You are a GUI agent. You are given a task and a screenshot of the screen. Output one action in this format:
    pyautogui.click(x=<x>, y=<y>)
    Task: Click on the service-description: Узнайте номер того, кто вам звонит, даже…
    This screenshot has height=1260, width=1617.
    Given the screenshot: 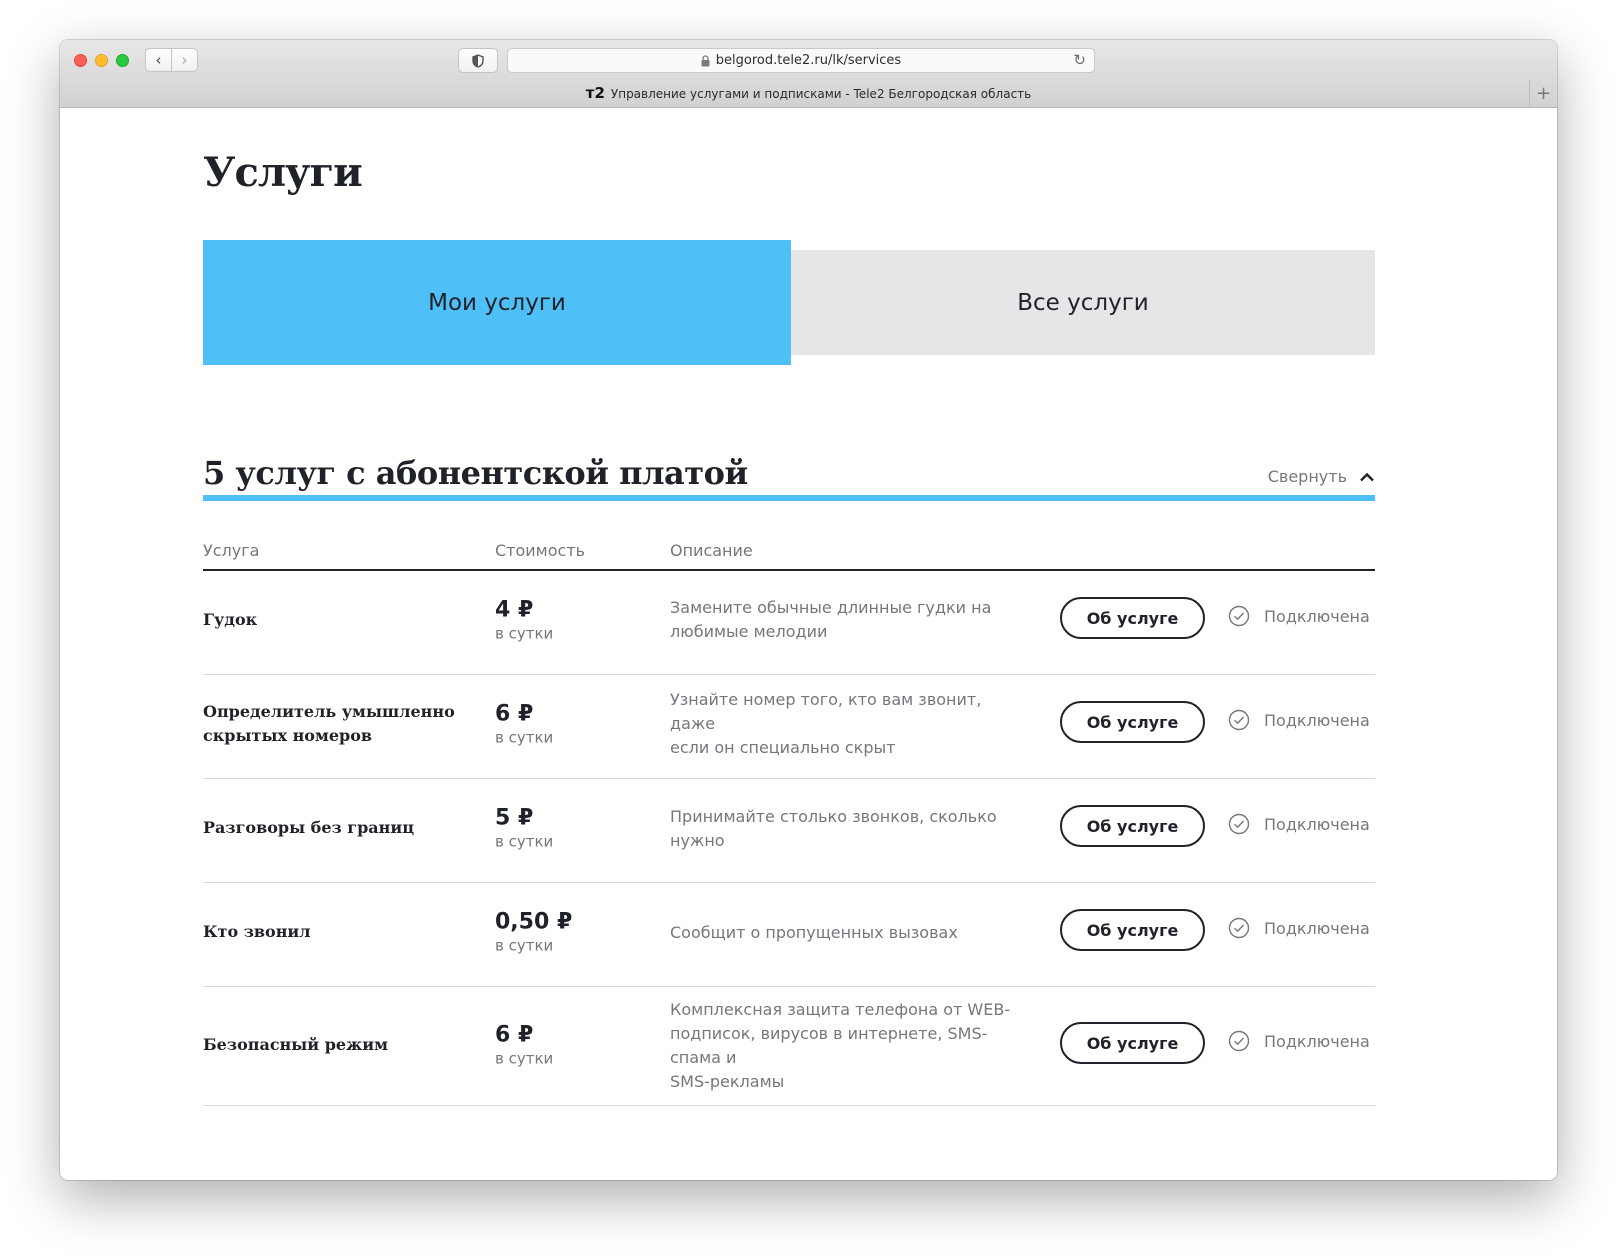 What is the action you would take?
    pyautogui.click(x=845, y=724)
    